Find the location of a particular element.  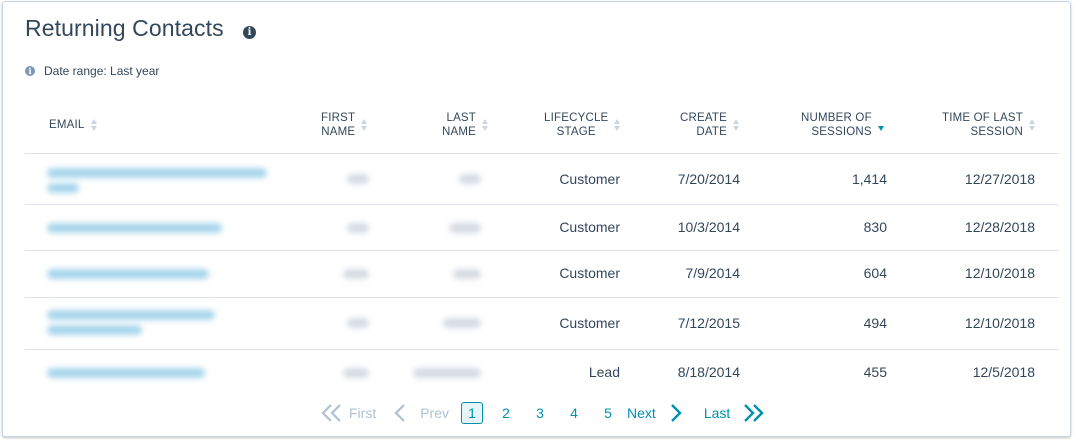

last-session-cell: 12/5/2018 is located at coordinates (1003, 372).